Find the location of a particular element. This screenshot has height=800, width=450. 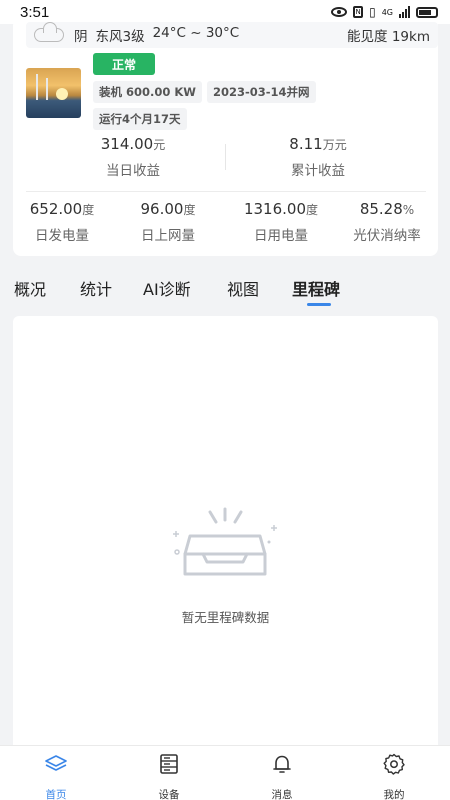

today-earnings-value: 314.00 is located at coordinates (127, 144).